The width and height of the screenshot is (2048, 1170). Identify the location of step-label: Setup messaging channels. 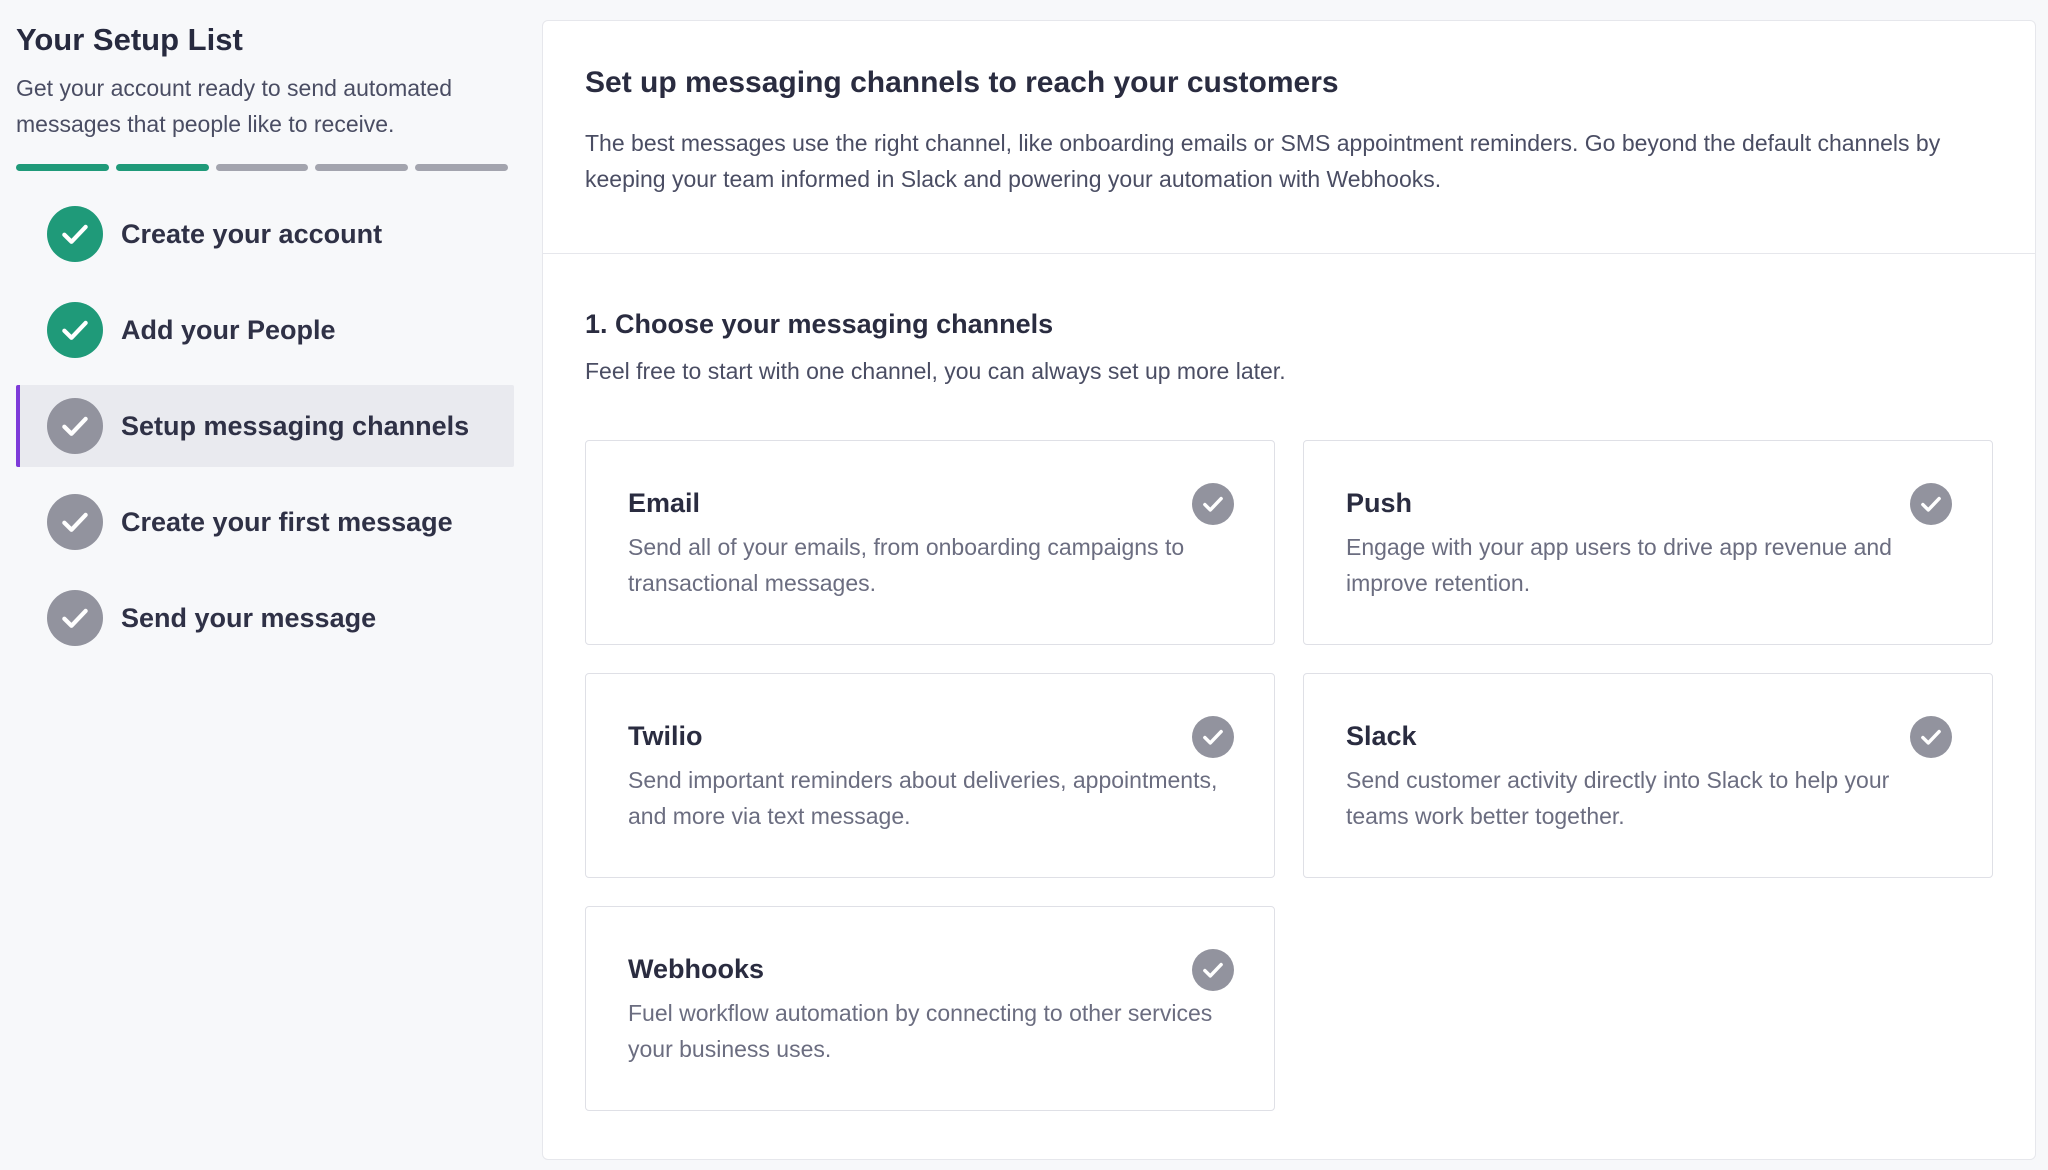
(295, 425).